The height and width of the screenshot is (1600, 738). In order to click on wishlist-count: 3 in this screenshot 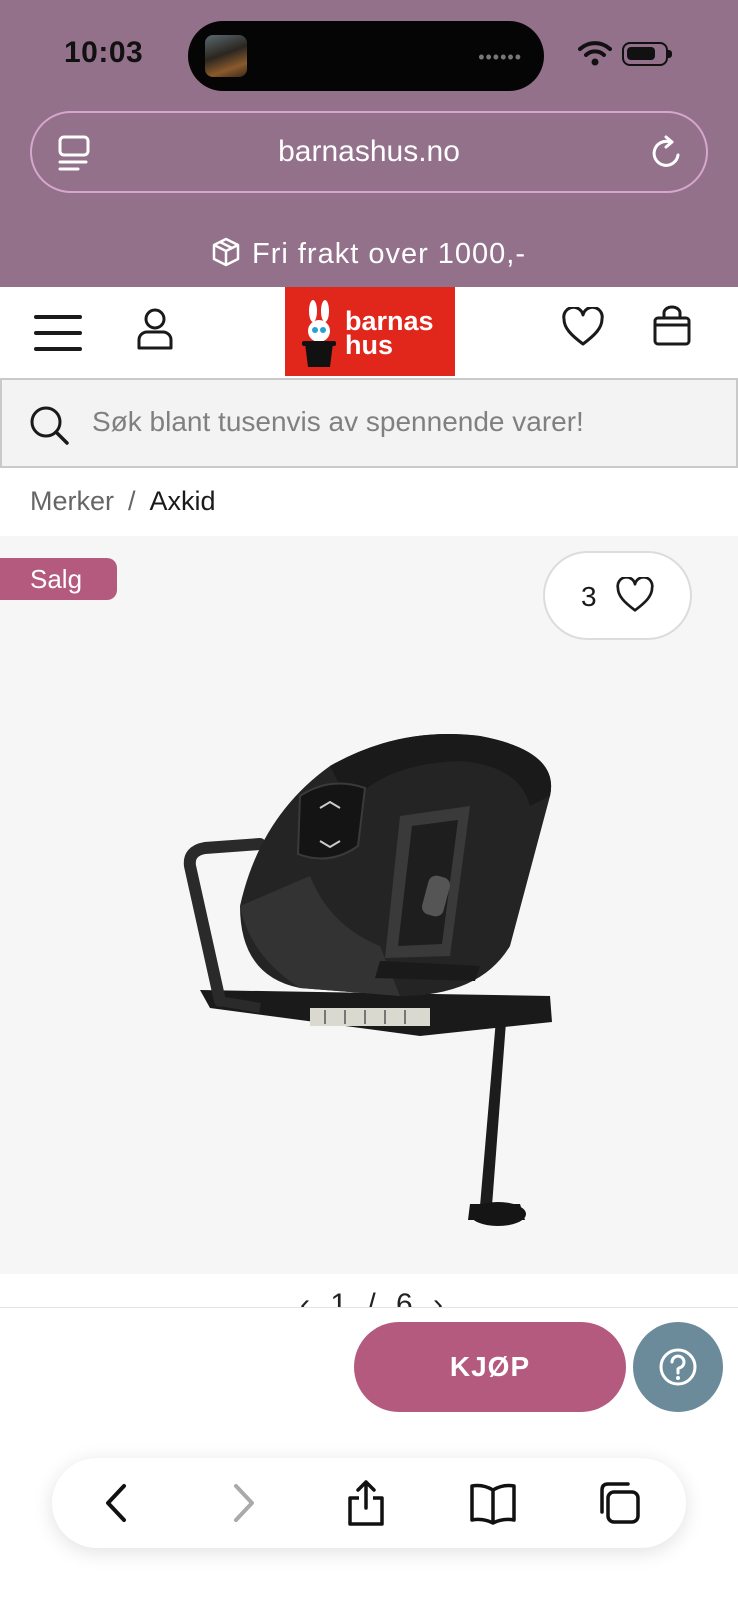, I will do `click(589, 596)`.